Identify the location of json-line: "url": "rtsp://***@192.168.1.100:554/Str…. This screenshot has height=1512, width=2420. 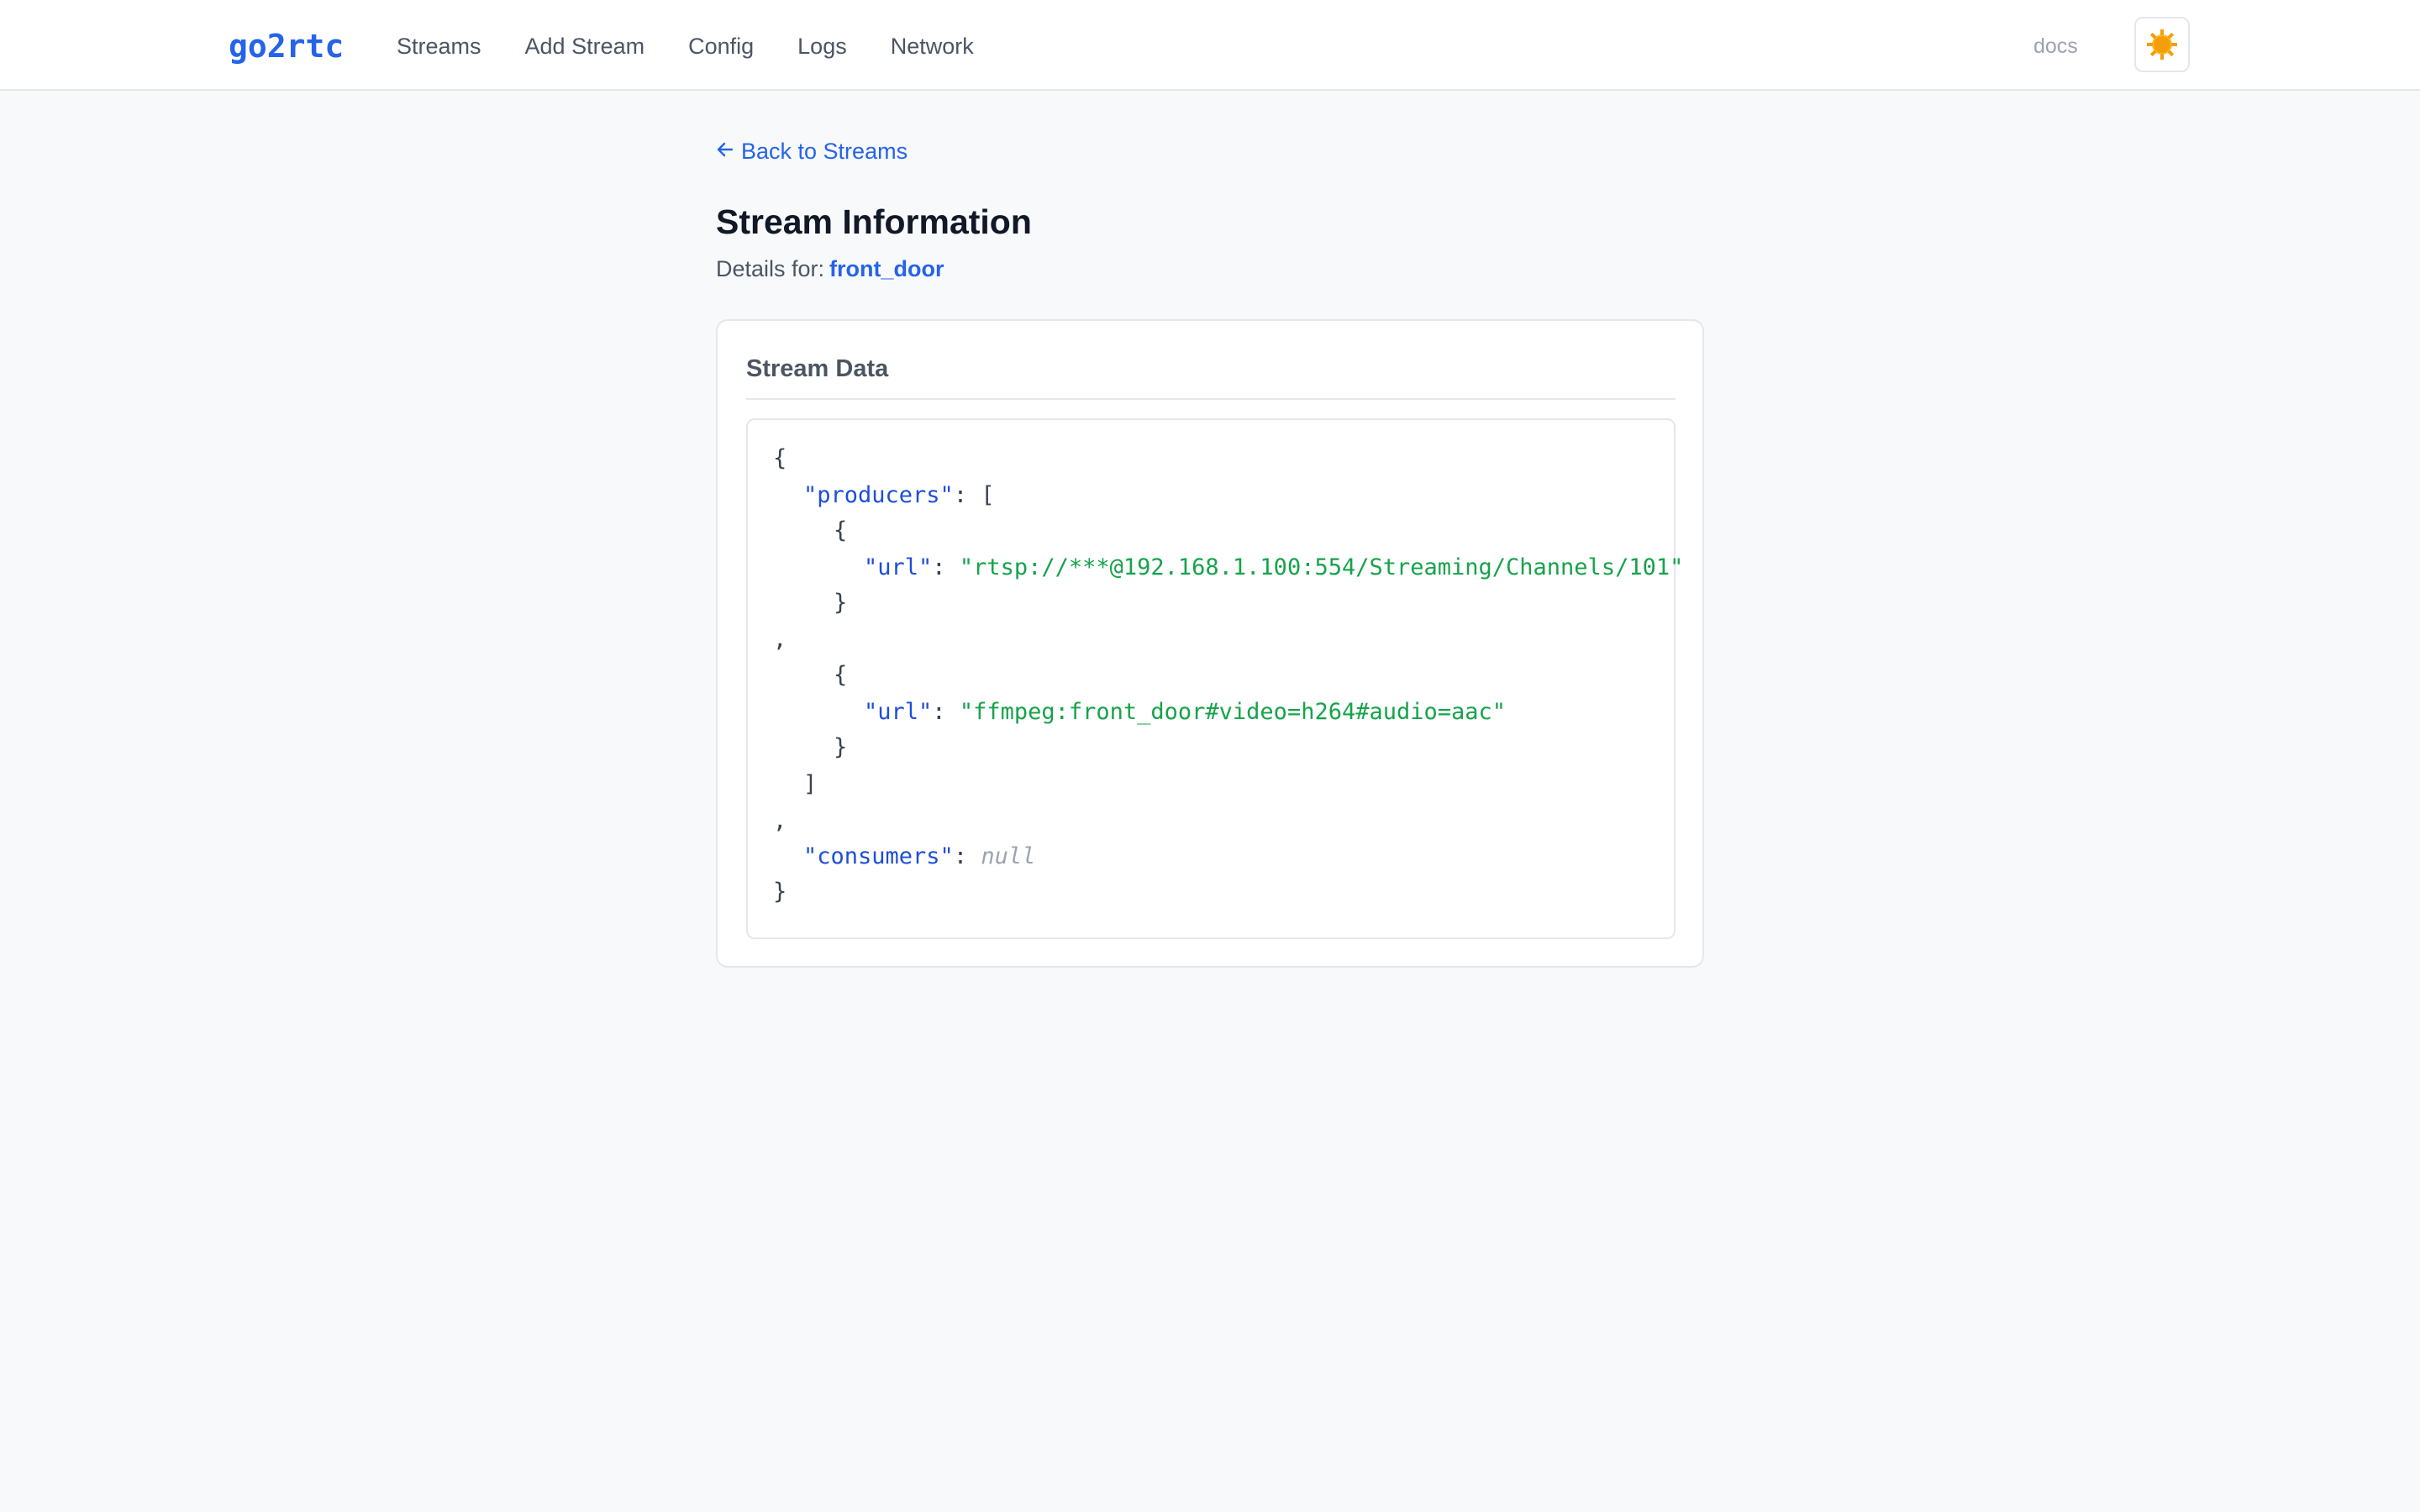
(1273, 568).